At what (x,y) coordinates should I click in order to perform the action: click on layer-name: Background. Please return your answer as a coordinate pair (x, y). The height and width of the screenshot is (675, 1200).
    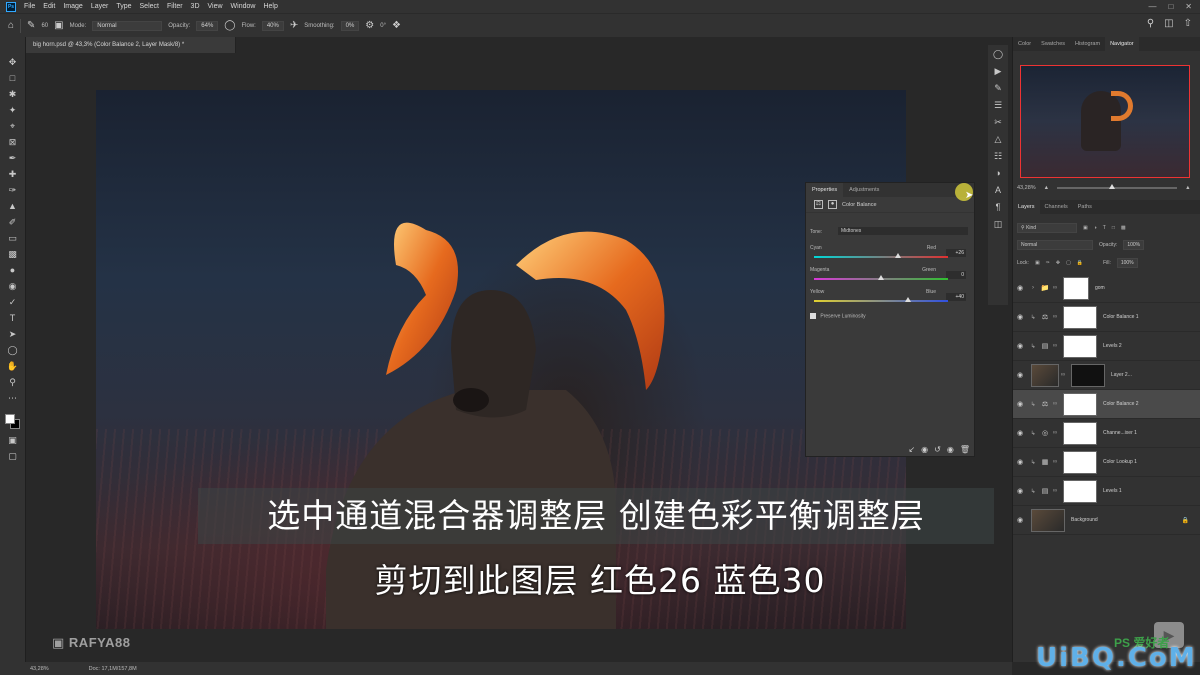
    Looking at the image, I should click on (1081, 520).